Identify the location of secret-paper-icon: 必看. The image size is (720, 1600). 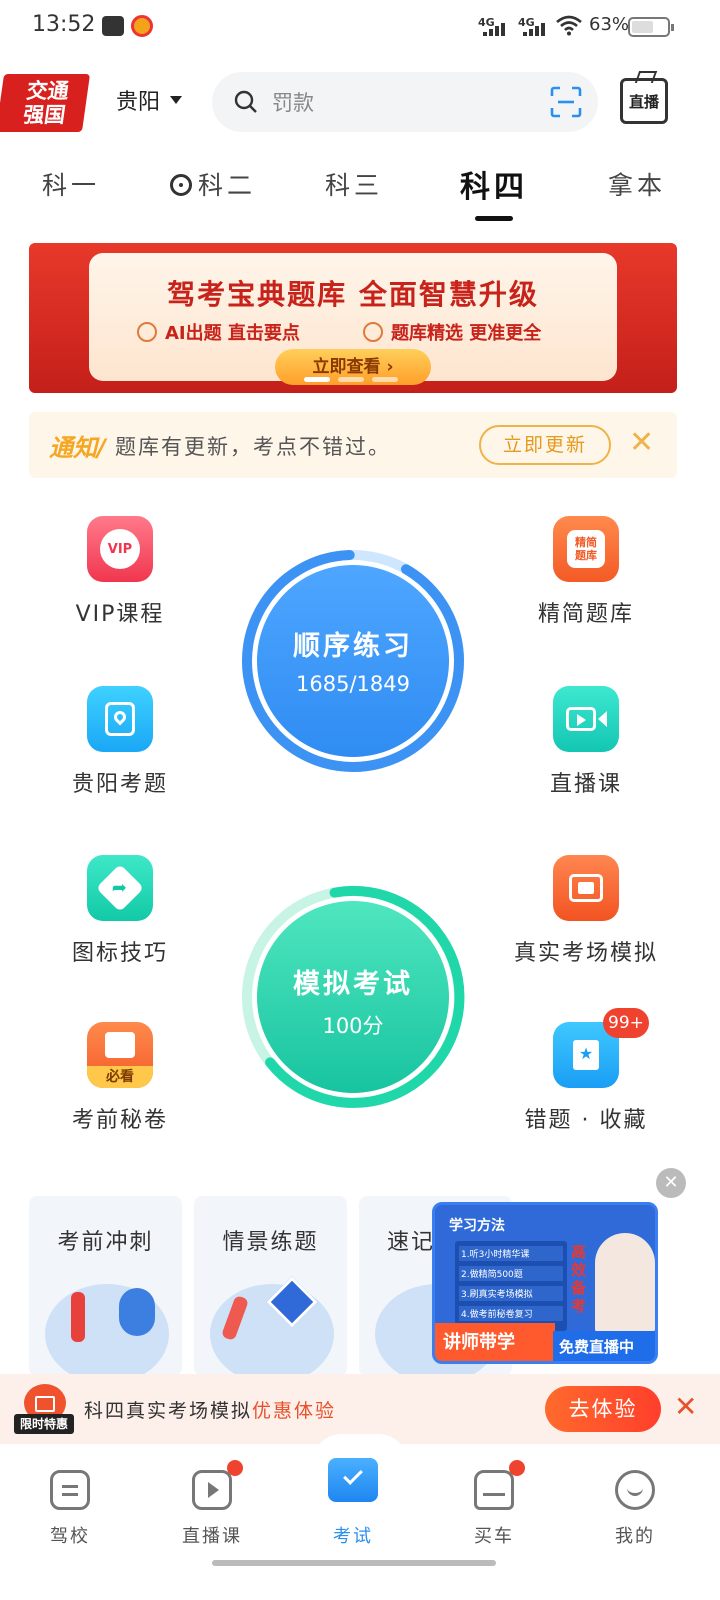
(120, 1055).